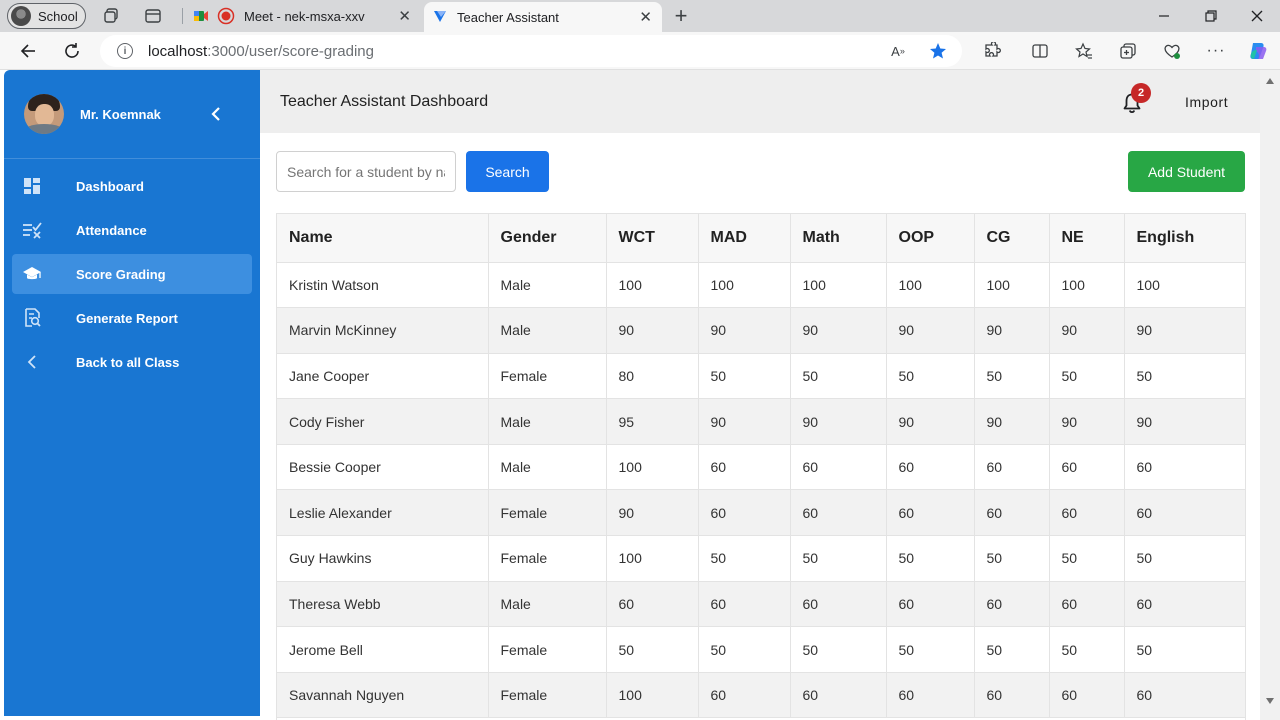 The width and height of the screenshot is (1280, 720). I want to click on sidebar-item-back-to-all-class: Back to all Class, so click(132, 362).